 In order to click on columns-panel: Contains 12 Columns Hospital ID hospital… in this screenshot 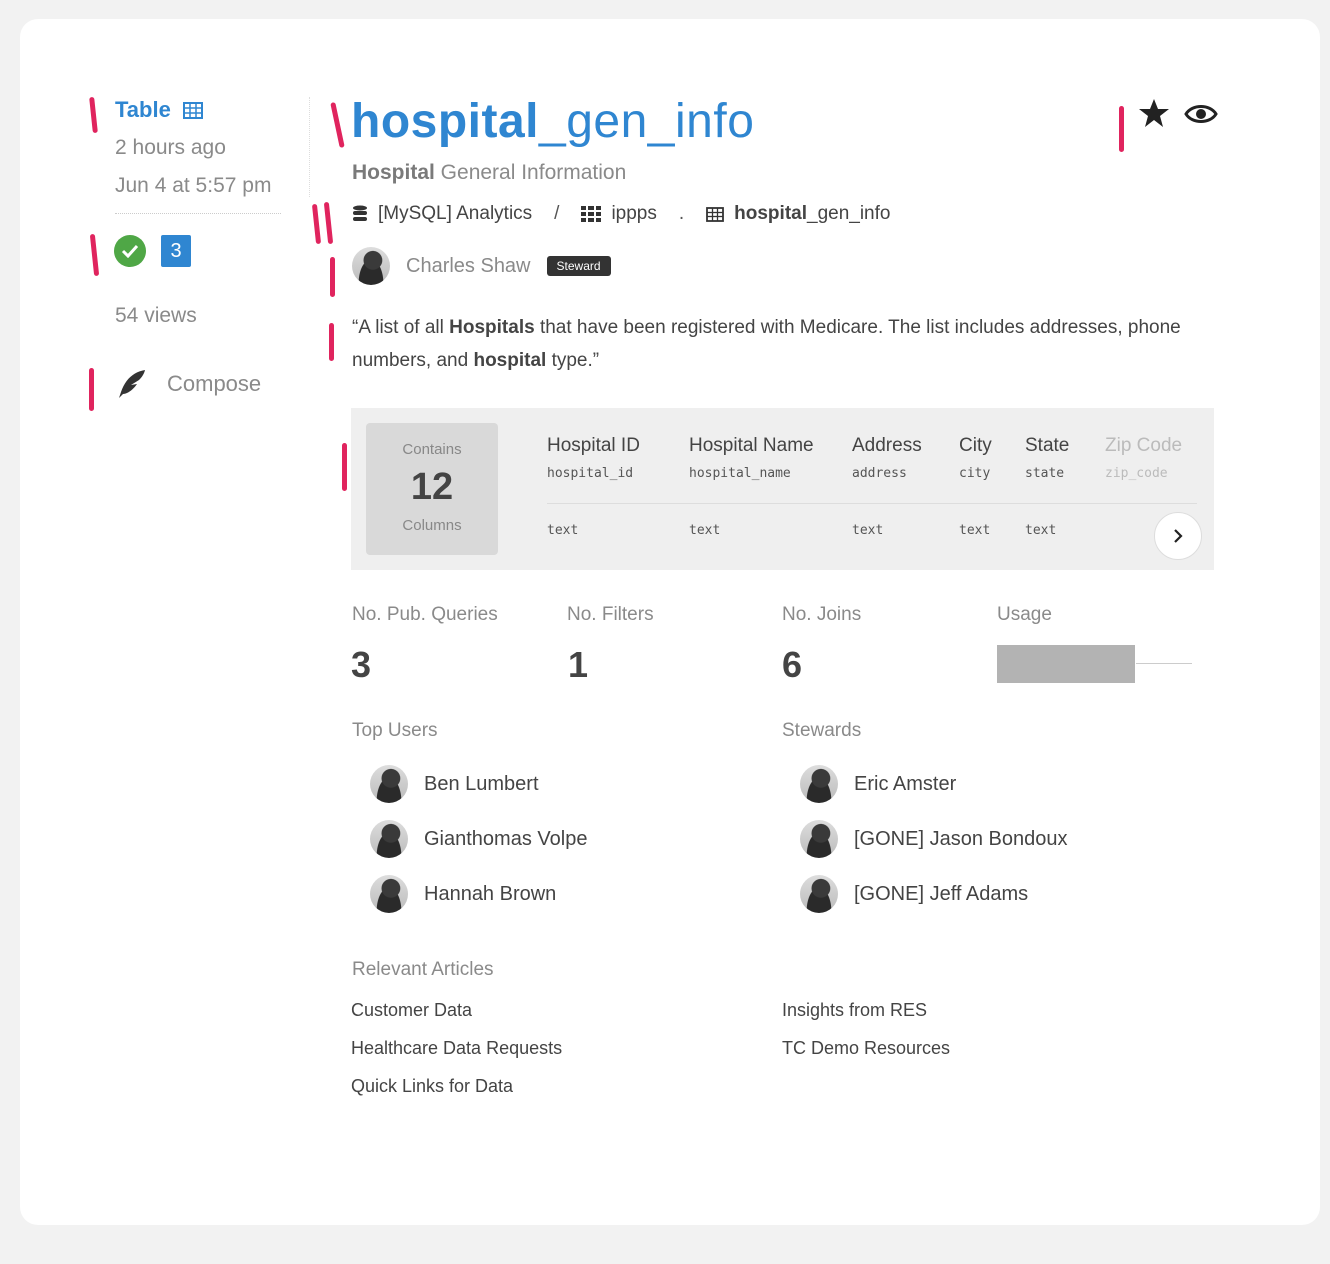, I will do `click(782, 489)`.